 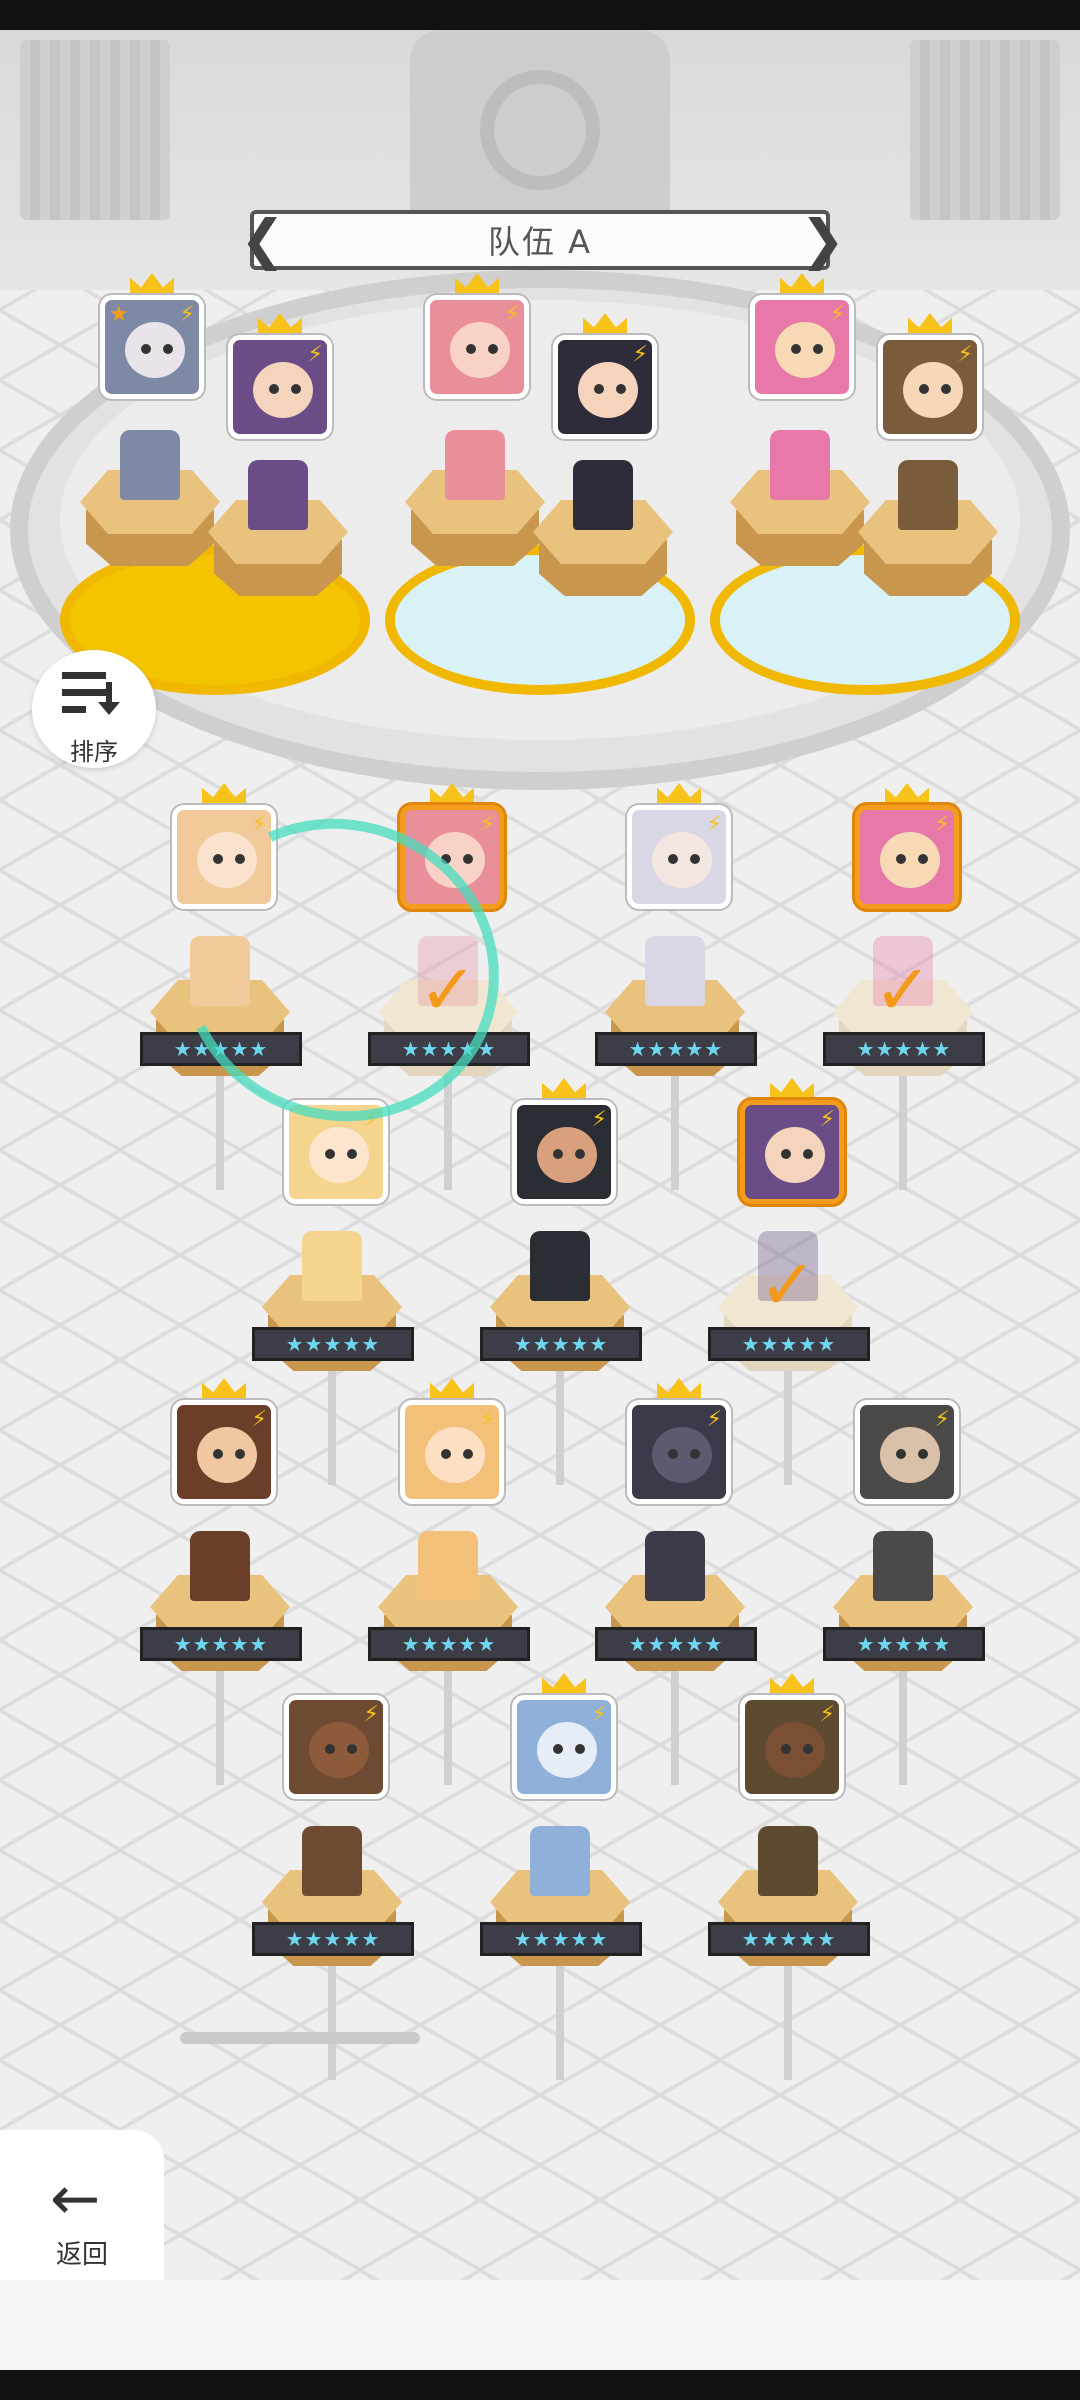 What do you see at coordinates (540, 130) in the screenshot?
I see `gate-emblem` at bounding box center [540, 130].